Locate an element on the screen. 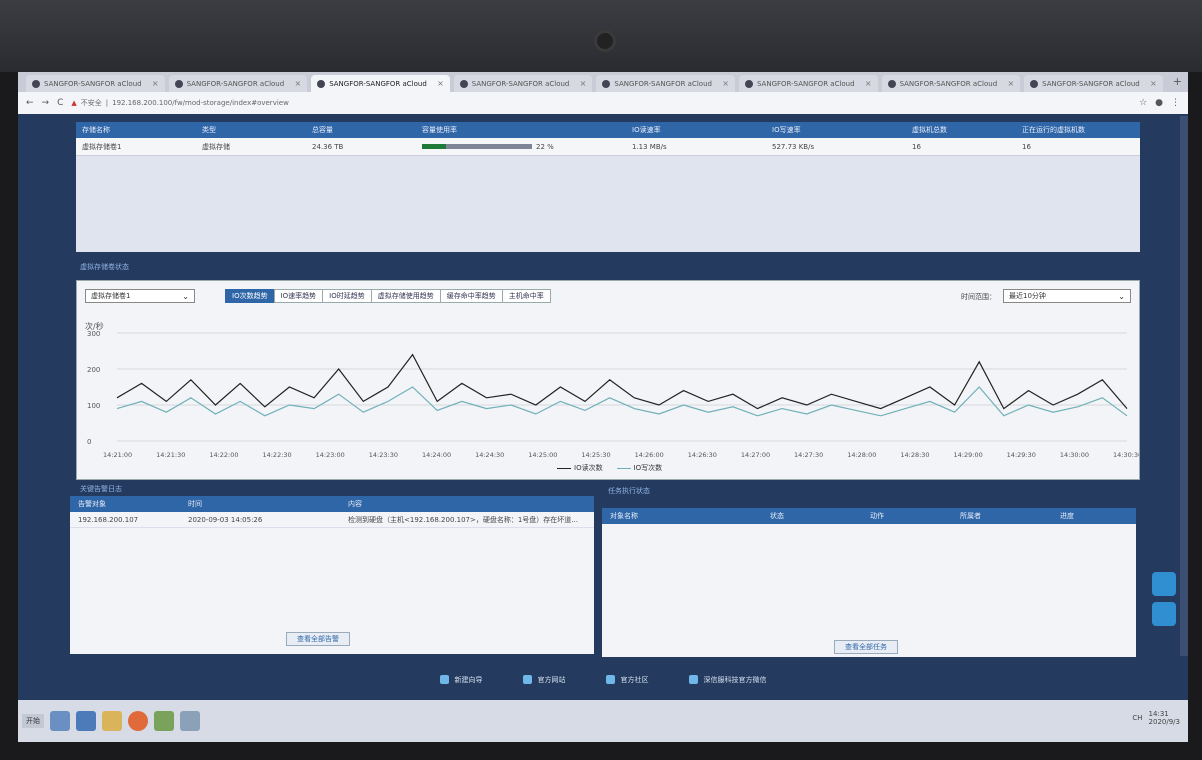 The width and height of the screenshot is (1202, 760). chart-tab: IO次数趋势 is located at coordinates (250, 296).